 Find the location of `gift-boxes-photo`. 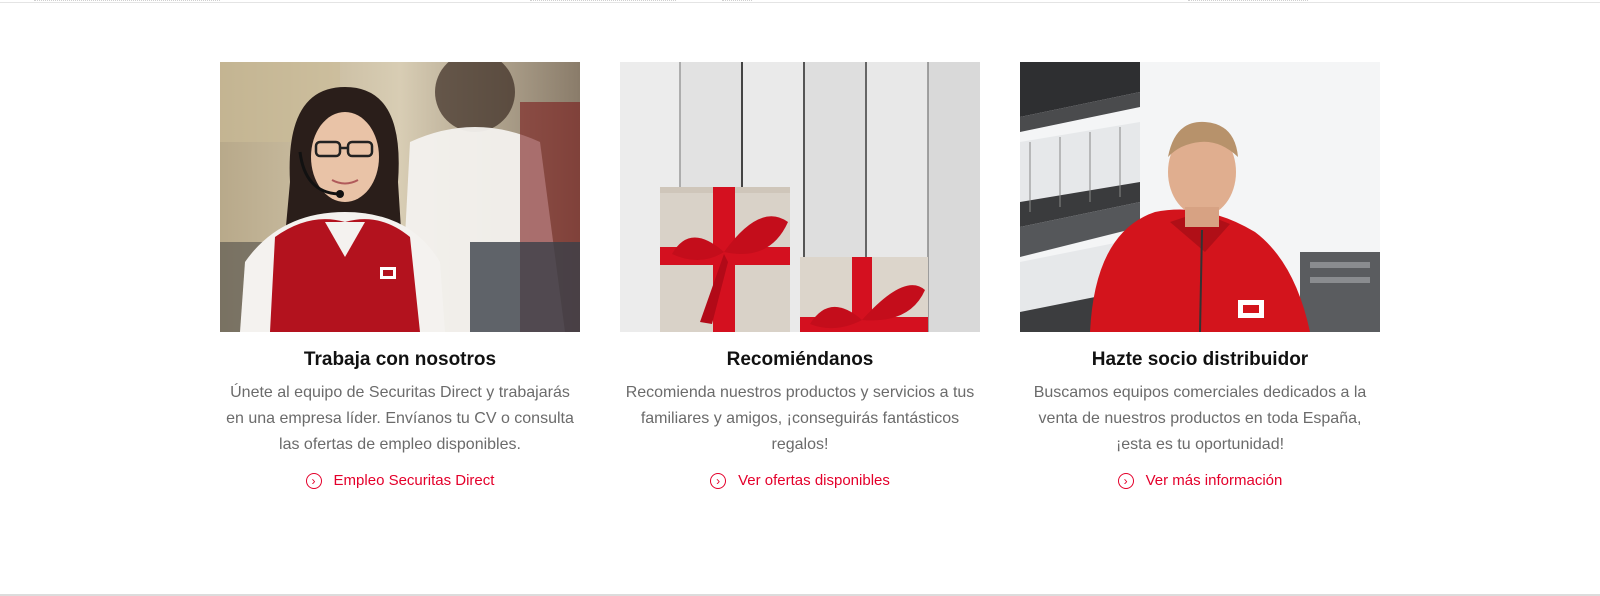

gift-boxes-photo is located at coordinates (800, 197).